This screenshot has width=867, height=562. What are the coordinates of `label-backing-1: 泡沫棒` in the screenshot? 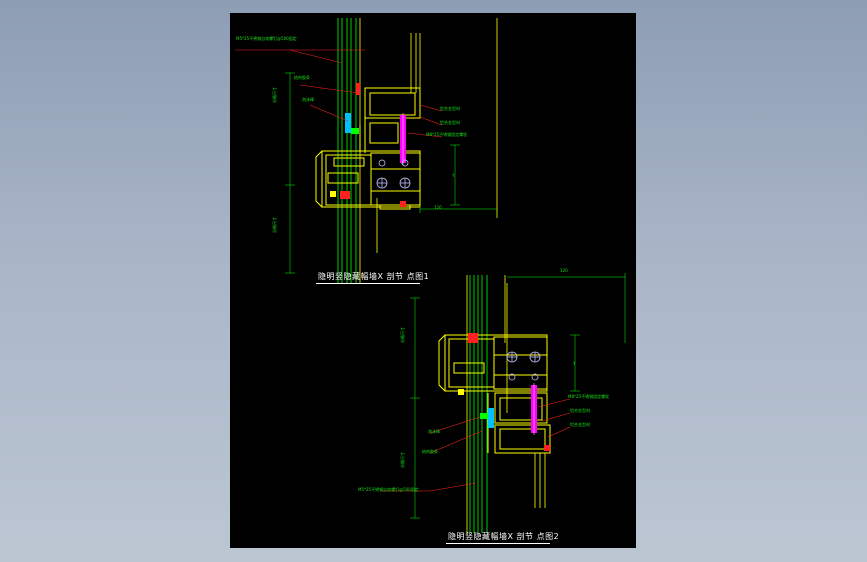 It's located at (308, 99).